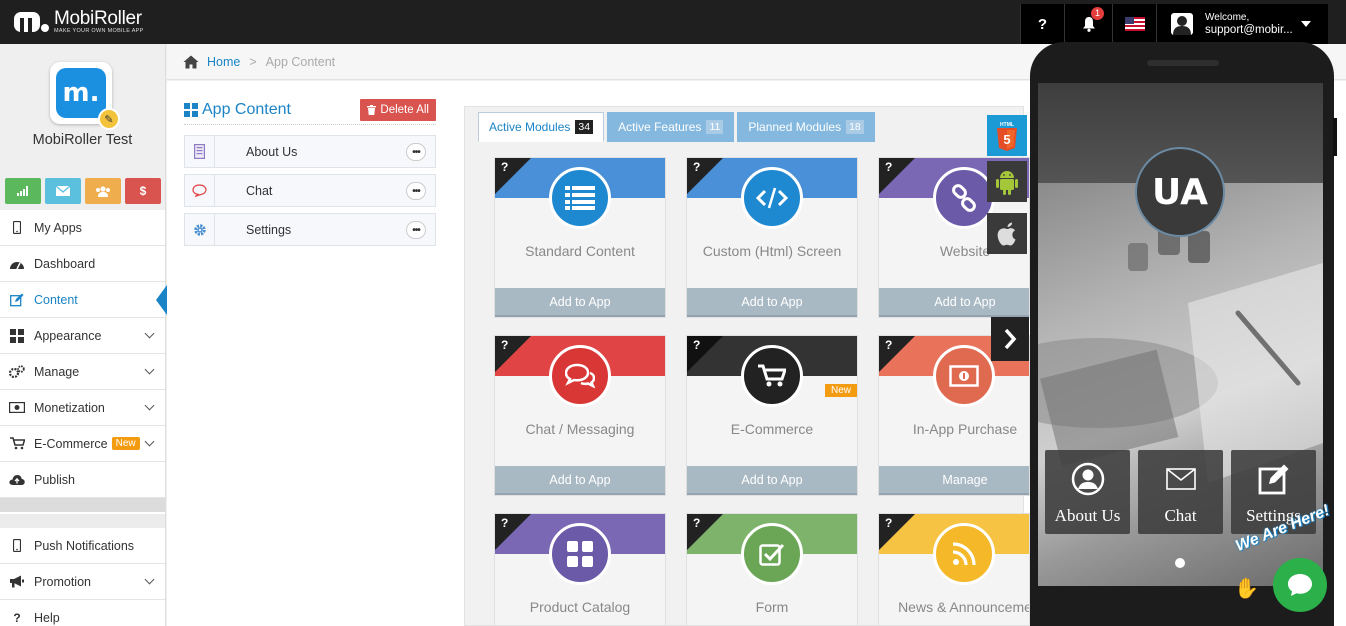  I want to click on tab-planned-modules: Planned Modules 18, so click(806, 127).